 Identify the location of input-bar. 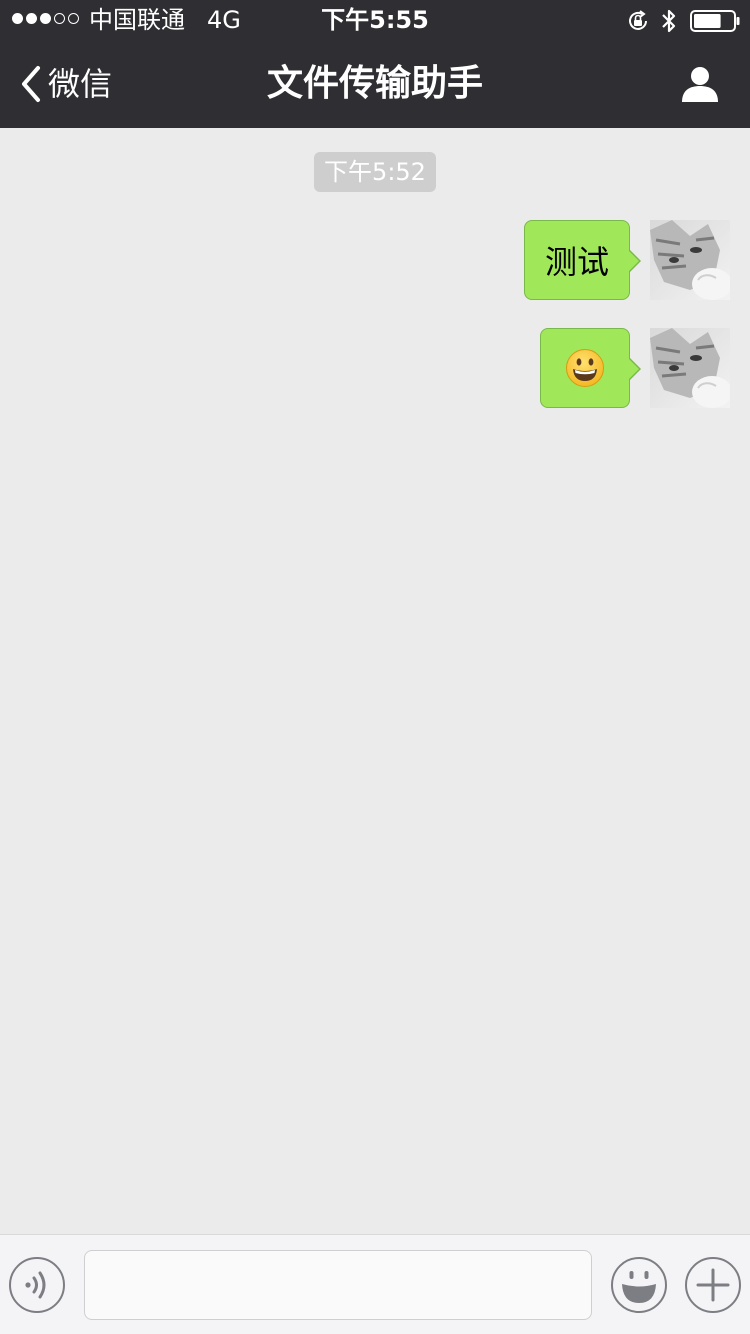
(375, 1284).